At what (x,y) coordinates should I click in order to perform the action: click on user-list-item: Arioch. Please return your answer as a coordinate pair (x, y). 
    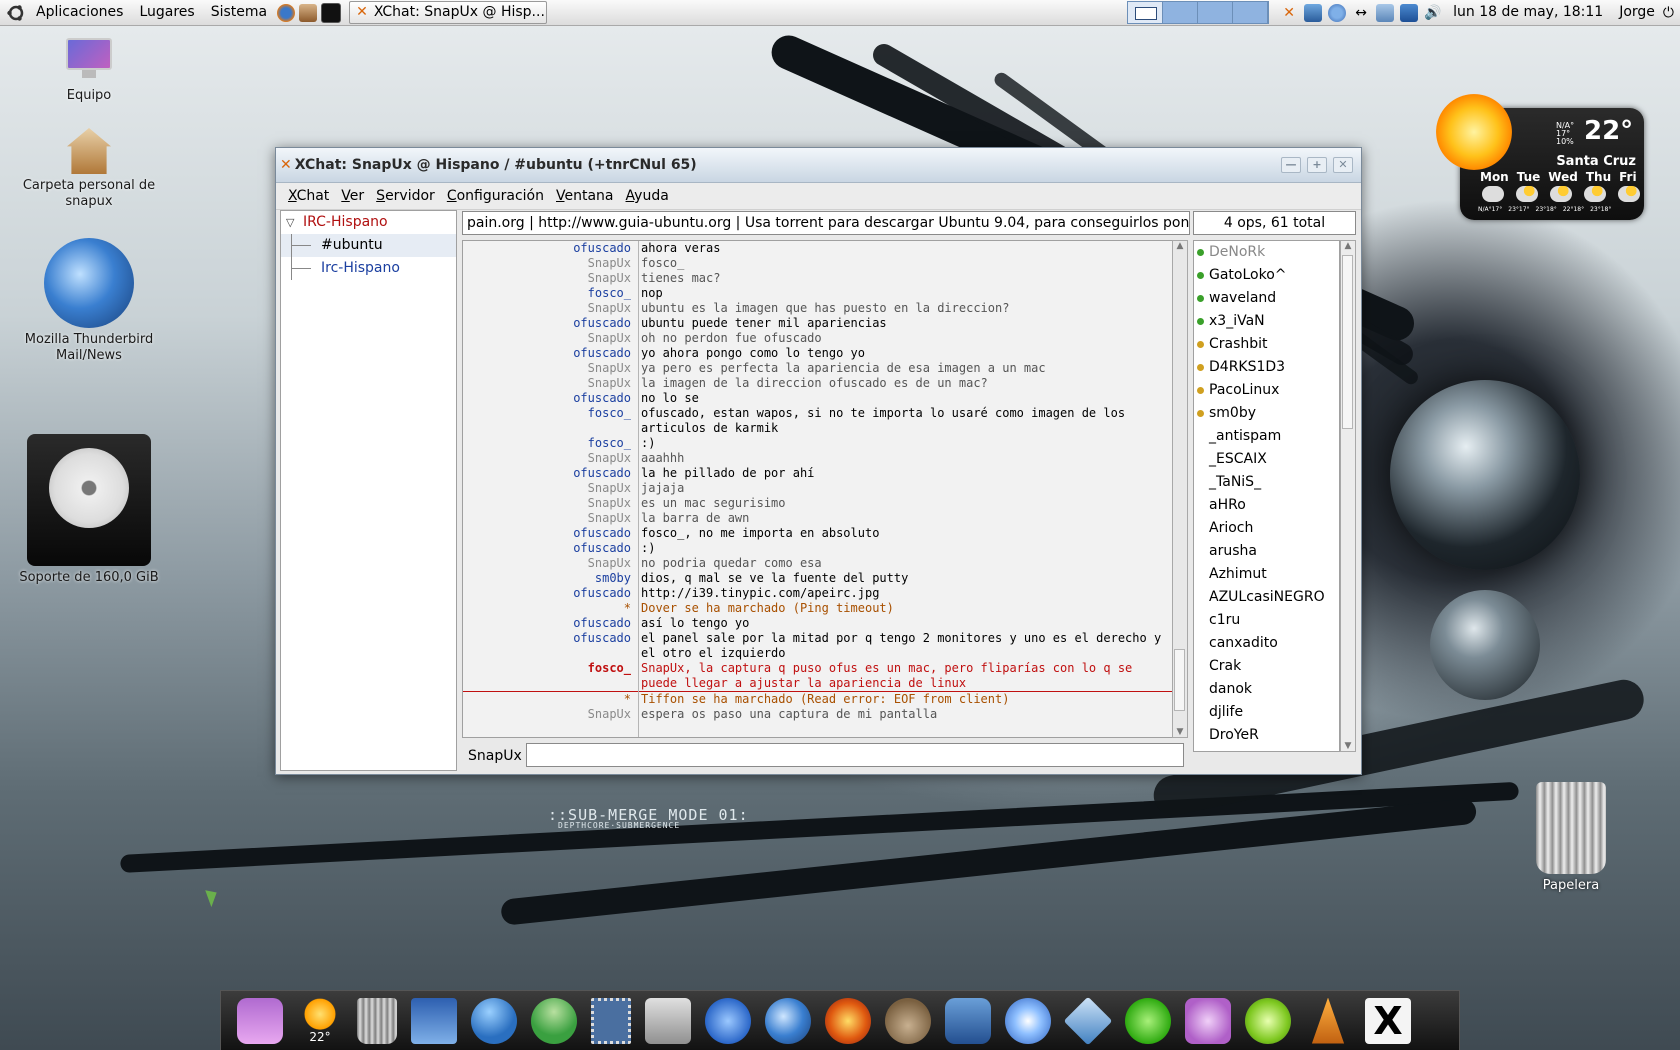
    Looking at the image, I should click on (1266, 528).